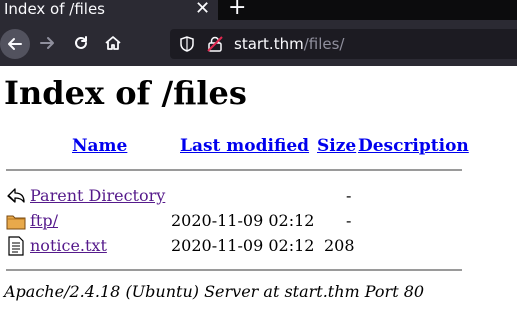  Describe the element at coordinates (187, 44) in the screenshot. I see `shield-icon` at that location.